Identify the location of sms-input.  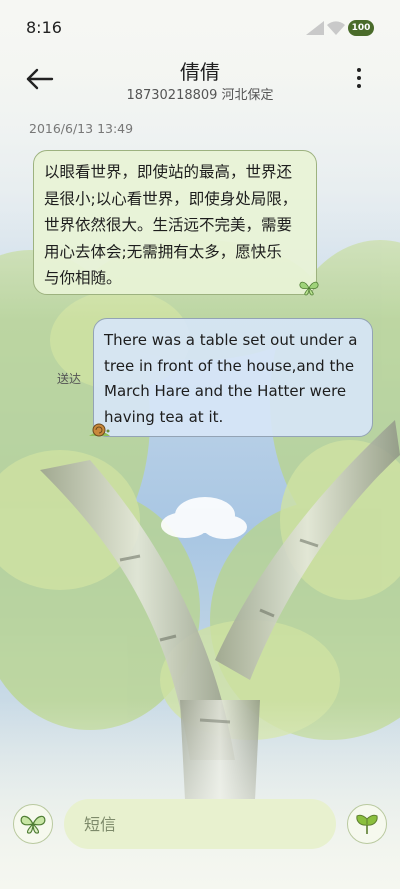
(200, 824).